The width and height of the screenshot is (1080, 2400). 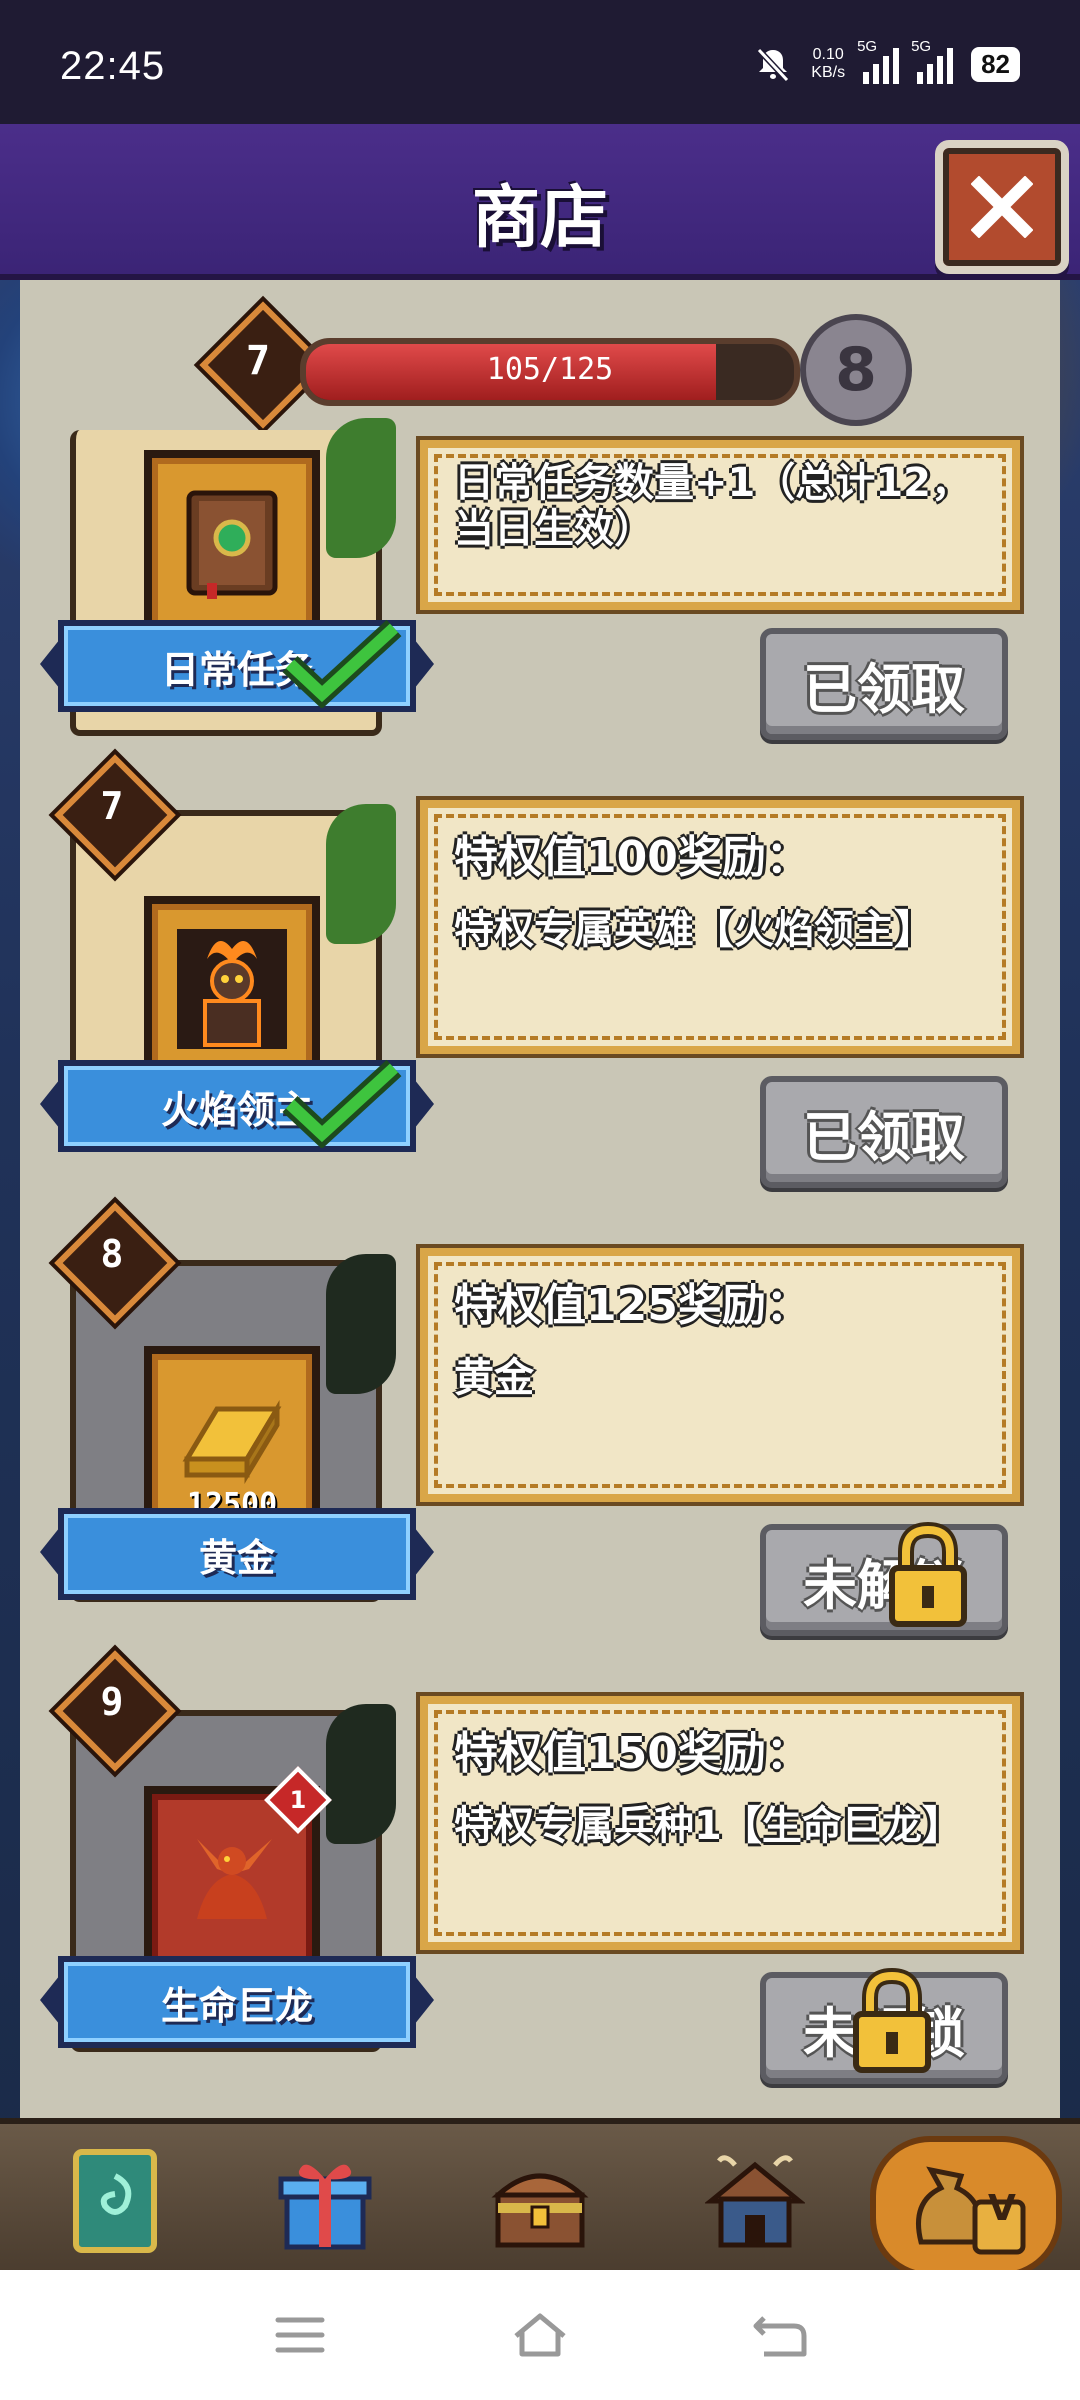 I want to click on fire-lord-hero-icon, so click(x=232, y=989).